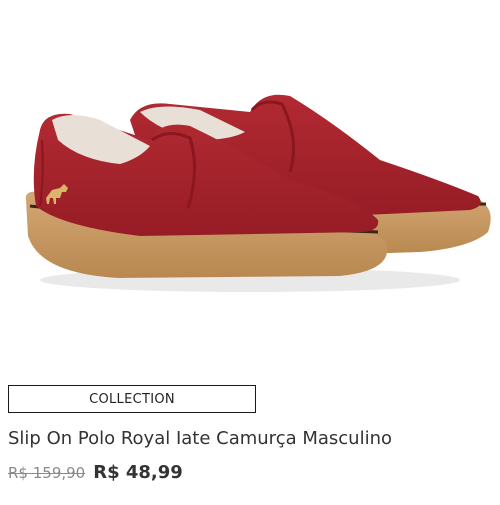 This screenshot has width=500, height=505. I want to click on price-row: R$ 159,90 R$ 48,99, so click(95, 472).